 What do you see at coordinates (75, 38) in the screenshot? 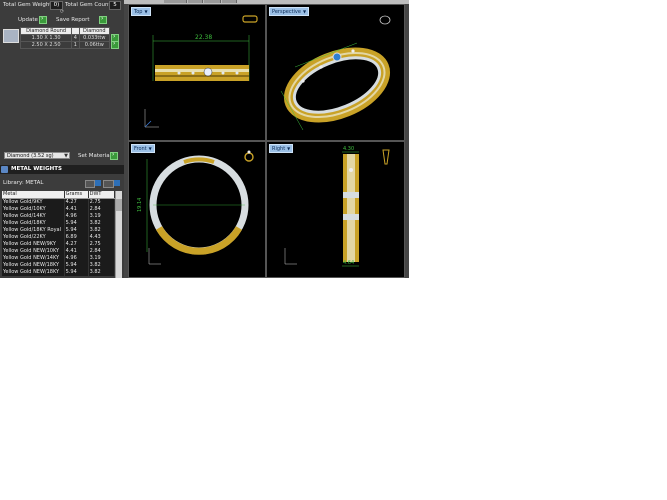
I see `gem-count: 4` at bounding box center [75, 38].